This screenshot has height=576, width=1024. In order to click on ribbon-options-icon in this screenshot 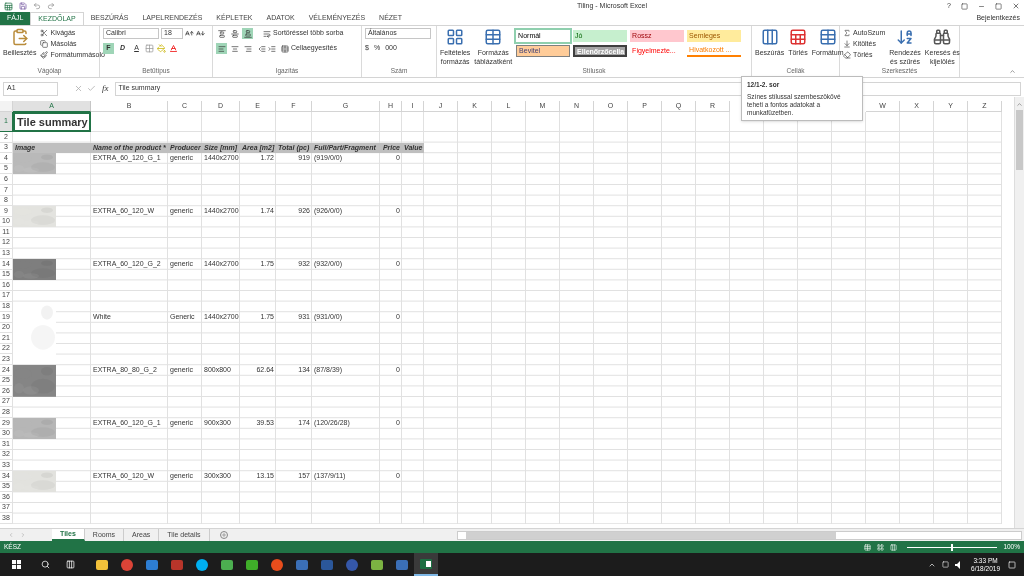, I will do `click(964, 6)`.